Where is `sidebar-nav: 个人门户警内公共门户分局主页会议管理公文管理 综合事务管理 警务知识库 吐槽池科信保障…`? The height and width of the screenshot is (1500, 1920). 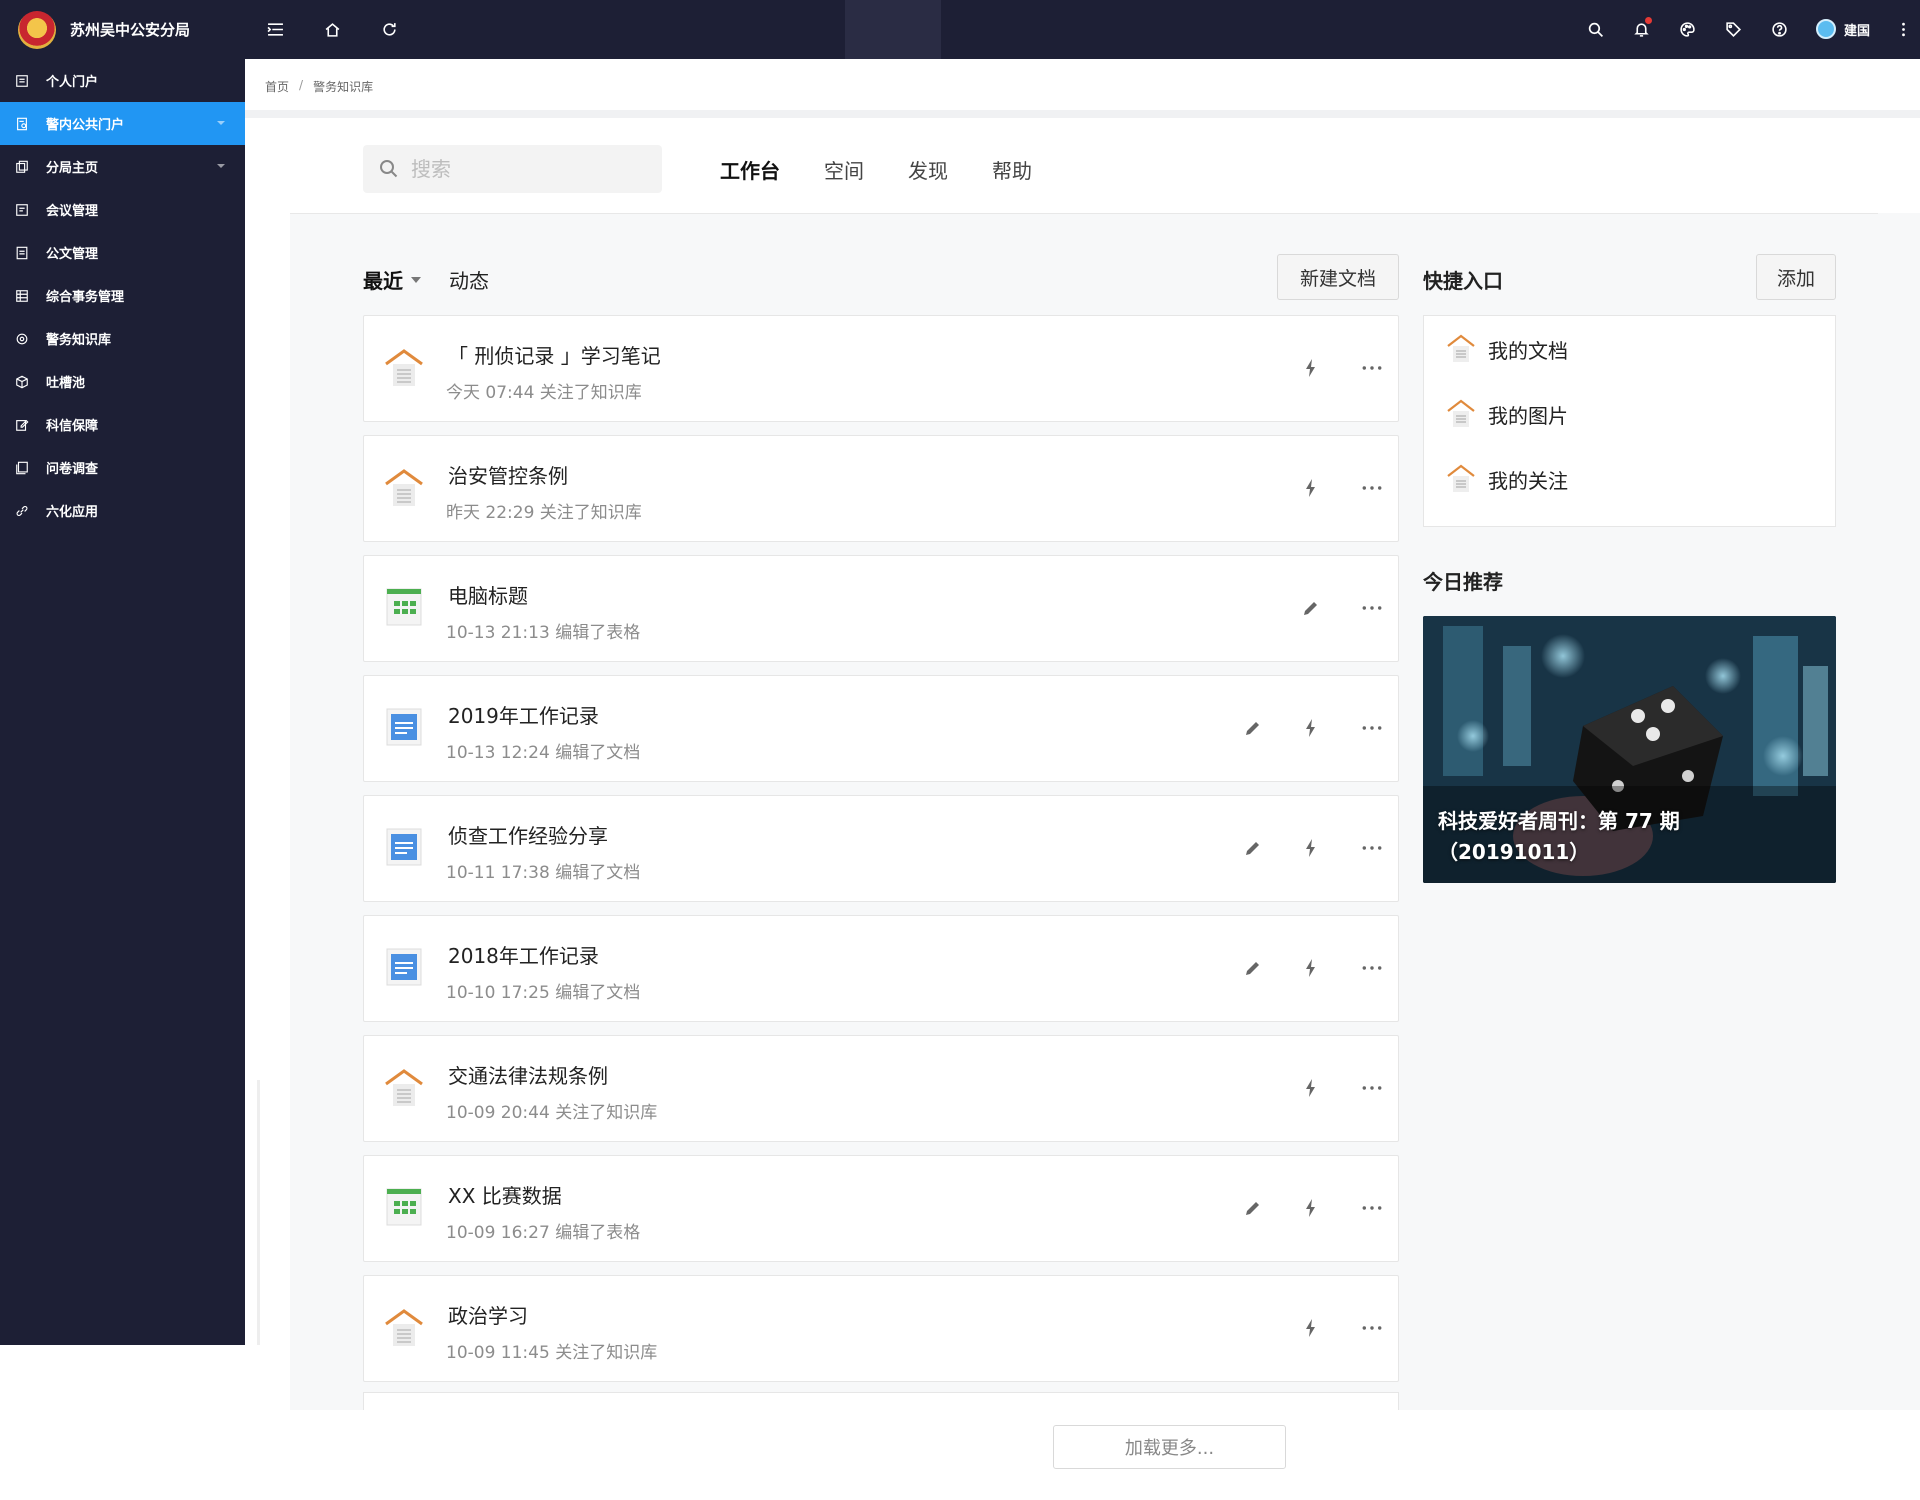 sidebar-nav: 个人门户警内公共门户分局主页会议管理公文管理 综合事务管理 警务知识库 吐槽池科信保障… is located at coordinates (122, 295).